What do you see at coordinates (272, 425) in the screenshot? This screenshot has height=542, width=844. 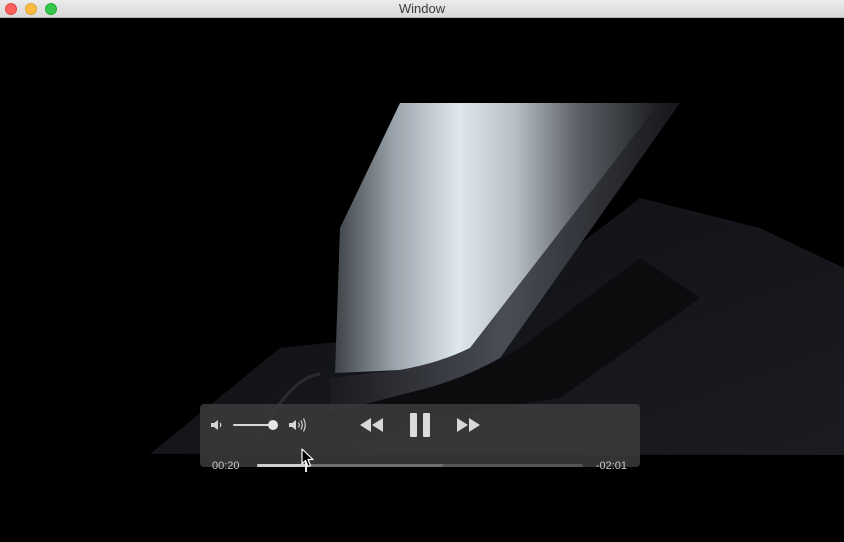 I see `volume-knob` at bounding box center [272, 425].